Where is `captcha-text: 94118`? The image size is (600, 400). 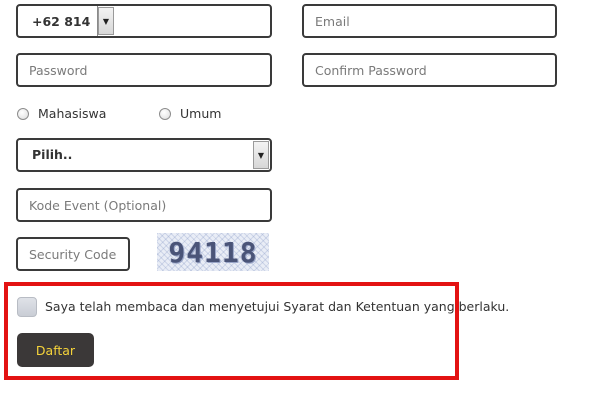 captcha-text: 94118 is located at coordinates (213, 252).